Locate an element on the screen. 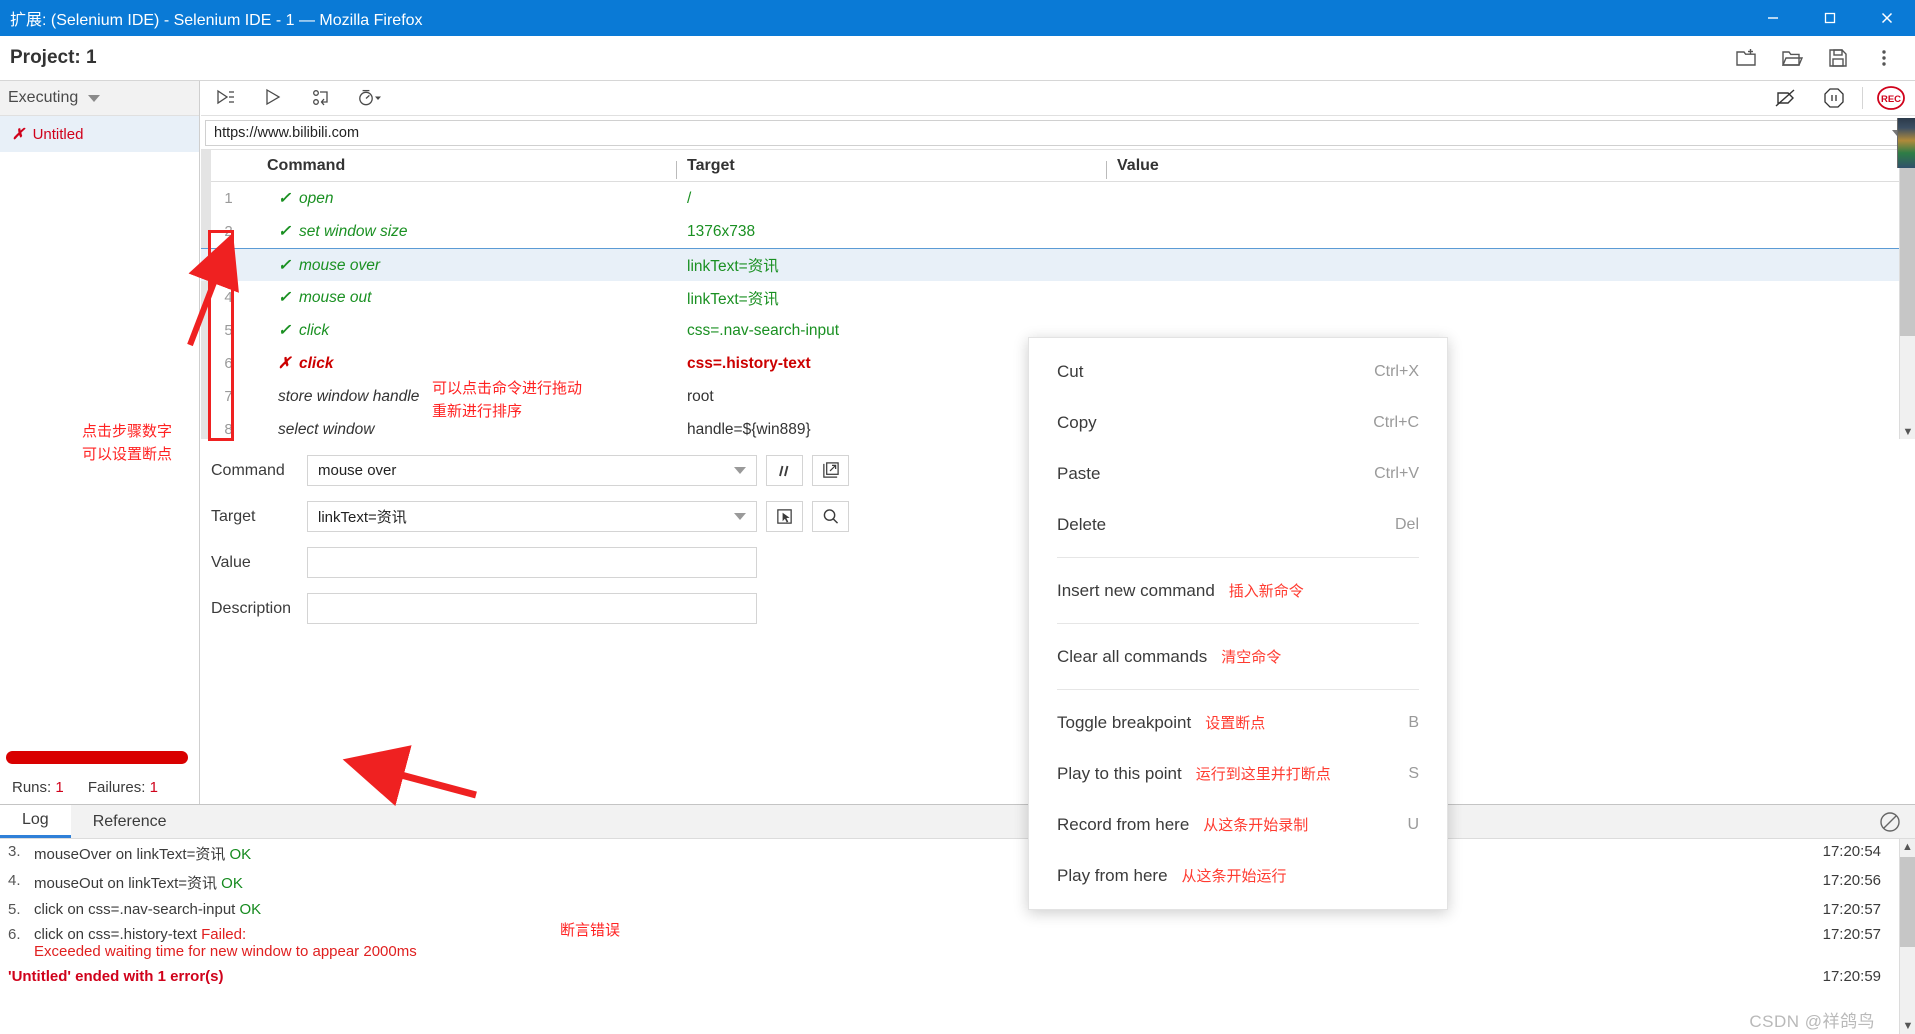  menu-item-label: Insert new command is located at coordinates (1136, 590).